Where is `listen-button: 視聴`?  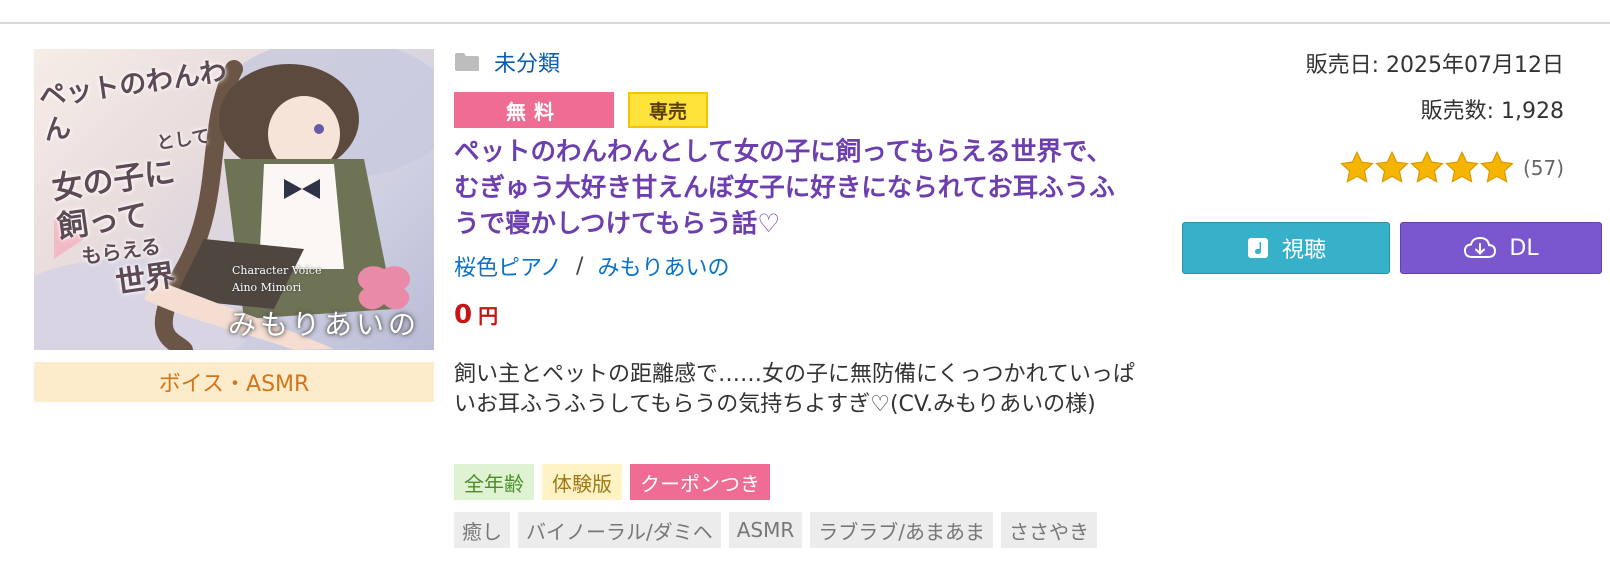
listen-button: 視聴 is located at coordinates (1286, 248).